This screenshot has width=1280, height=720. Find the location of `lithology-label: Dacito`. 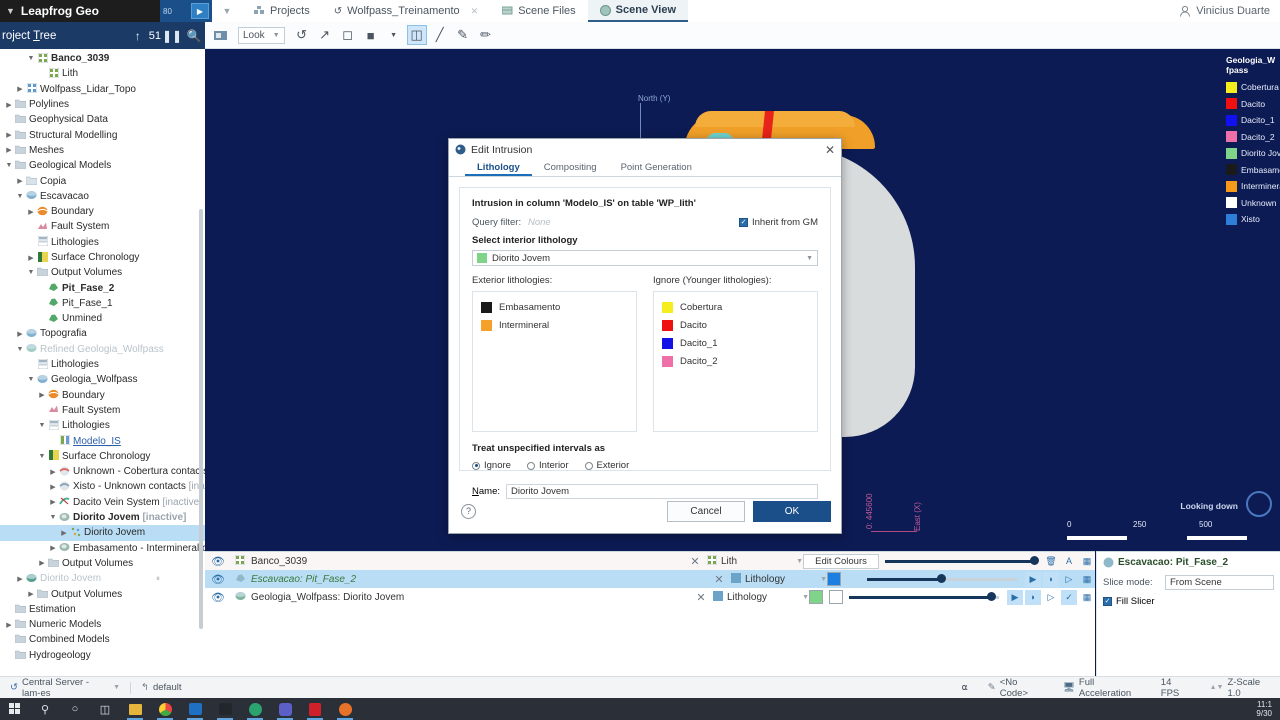

lithology-label: Dacito is located at coordinates (693, 325).